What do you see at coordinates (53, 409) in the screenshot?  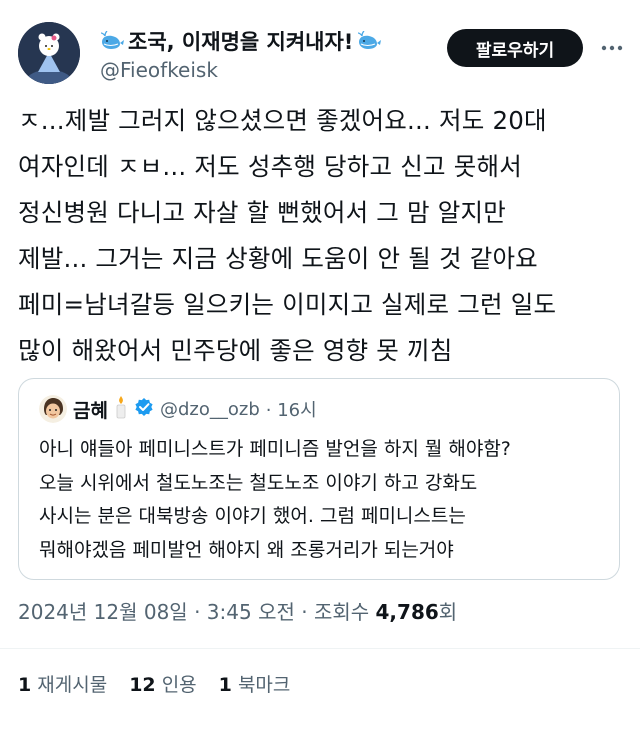 I see `quoted-author-avatar` at bounding box center [53, 409].